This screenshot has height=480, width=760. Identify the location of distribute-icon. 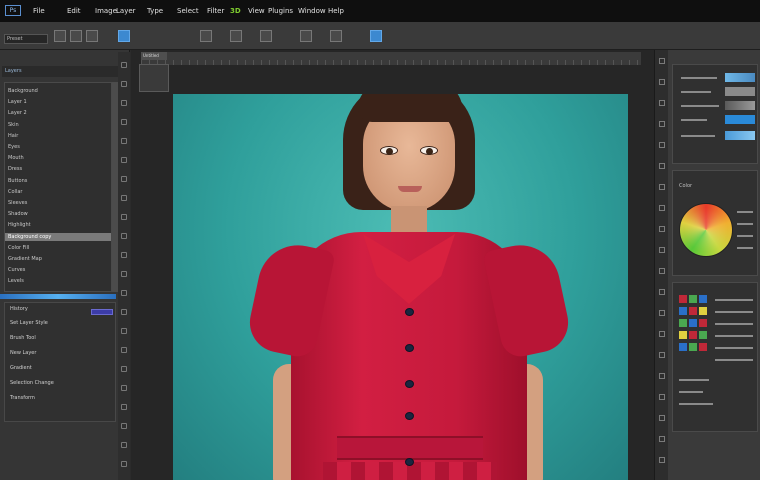
(306, 36).